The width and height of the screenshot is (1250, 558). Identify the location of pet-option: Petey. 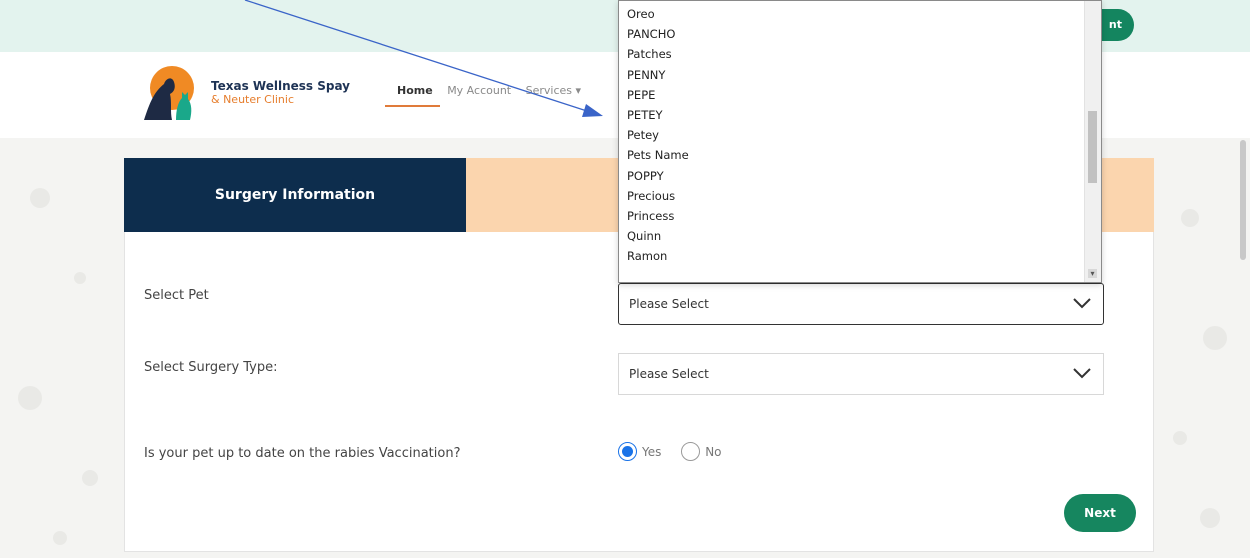
(658, 135).